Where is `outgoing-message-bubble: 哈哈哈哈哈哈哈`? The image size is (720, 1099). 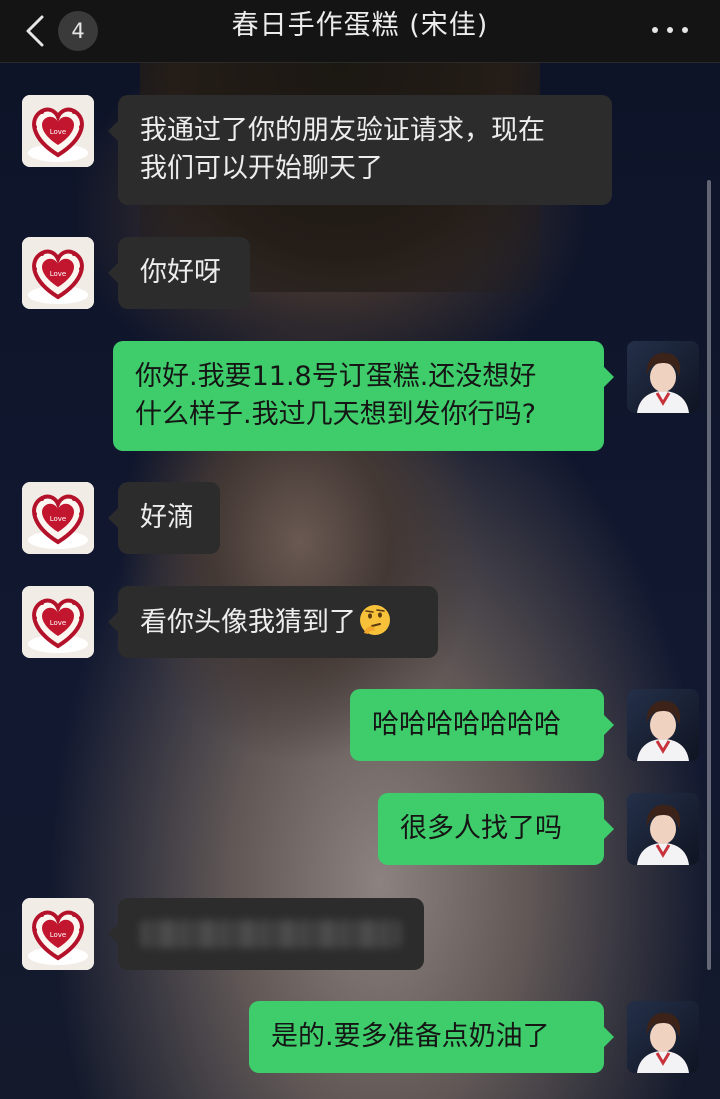 outgoing-message-bubble: 哈哈哈哈哈哈哈 is located at coordinates (482, 725).